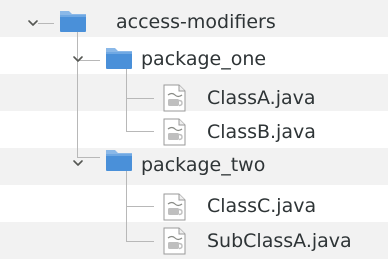  I want to click on tree-label-access-modifiers: access-modifiers, so click(196, 22).